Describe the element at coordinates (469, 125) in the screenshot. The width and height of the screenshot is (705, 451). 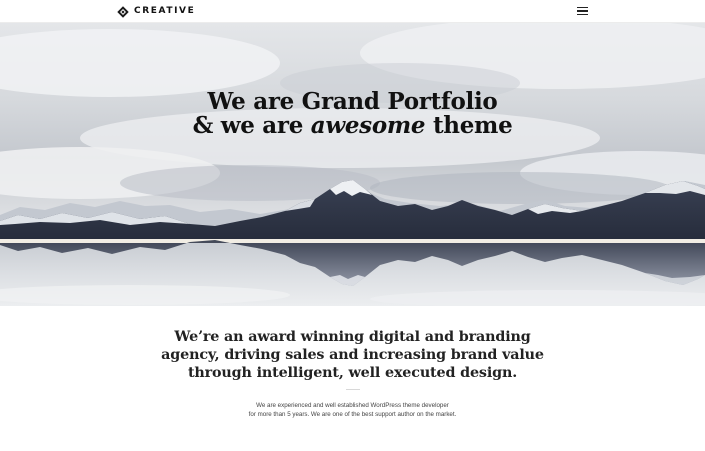
I see `hero-title-suffix: theme` at that location.